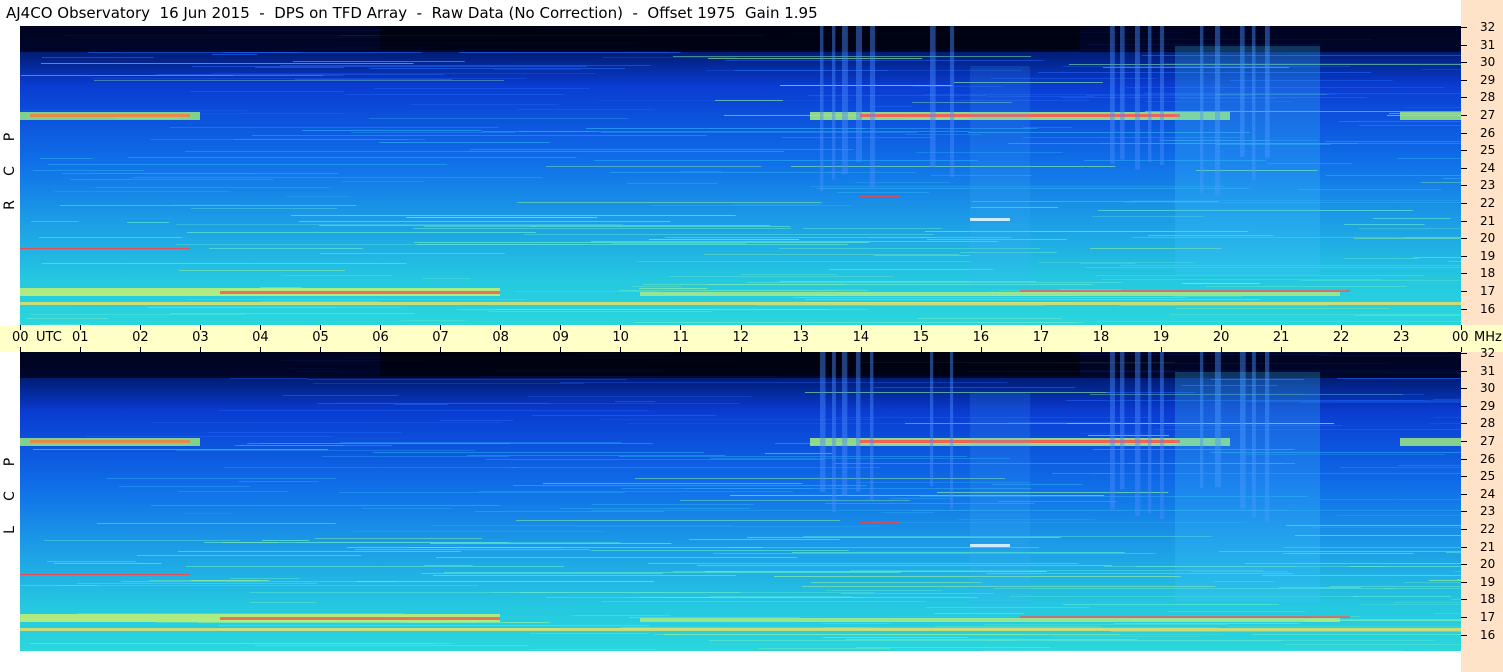  I want to click on time-tick-label: 04, so click(260, 337).